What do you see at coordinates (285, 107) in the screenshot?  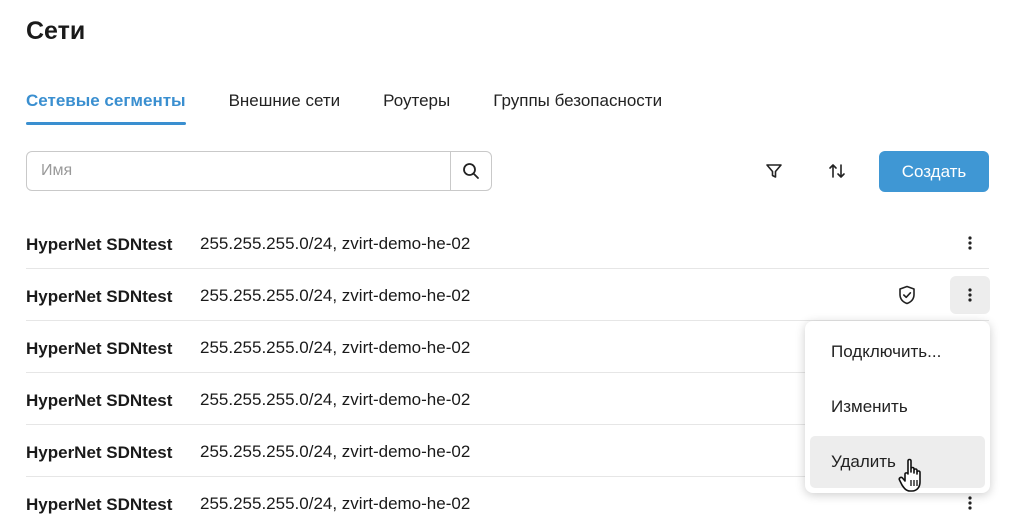 I see `tab-external-networks: Внешние сети` at bounding box center [285, 107].